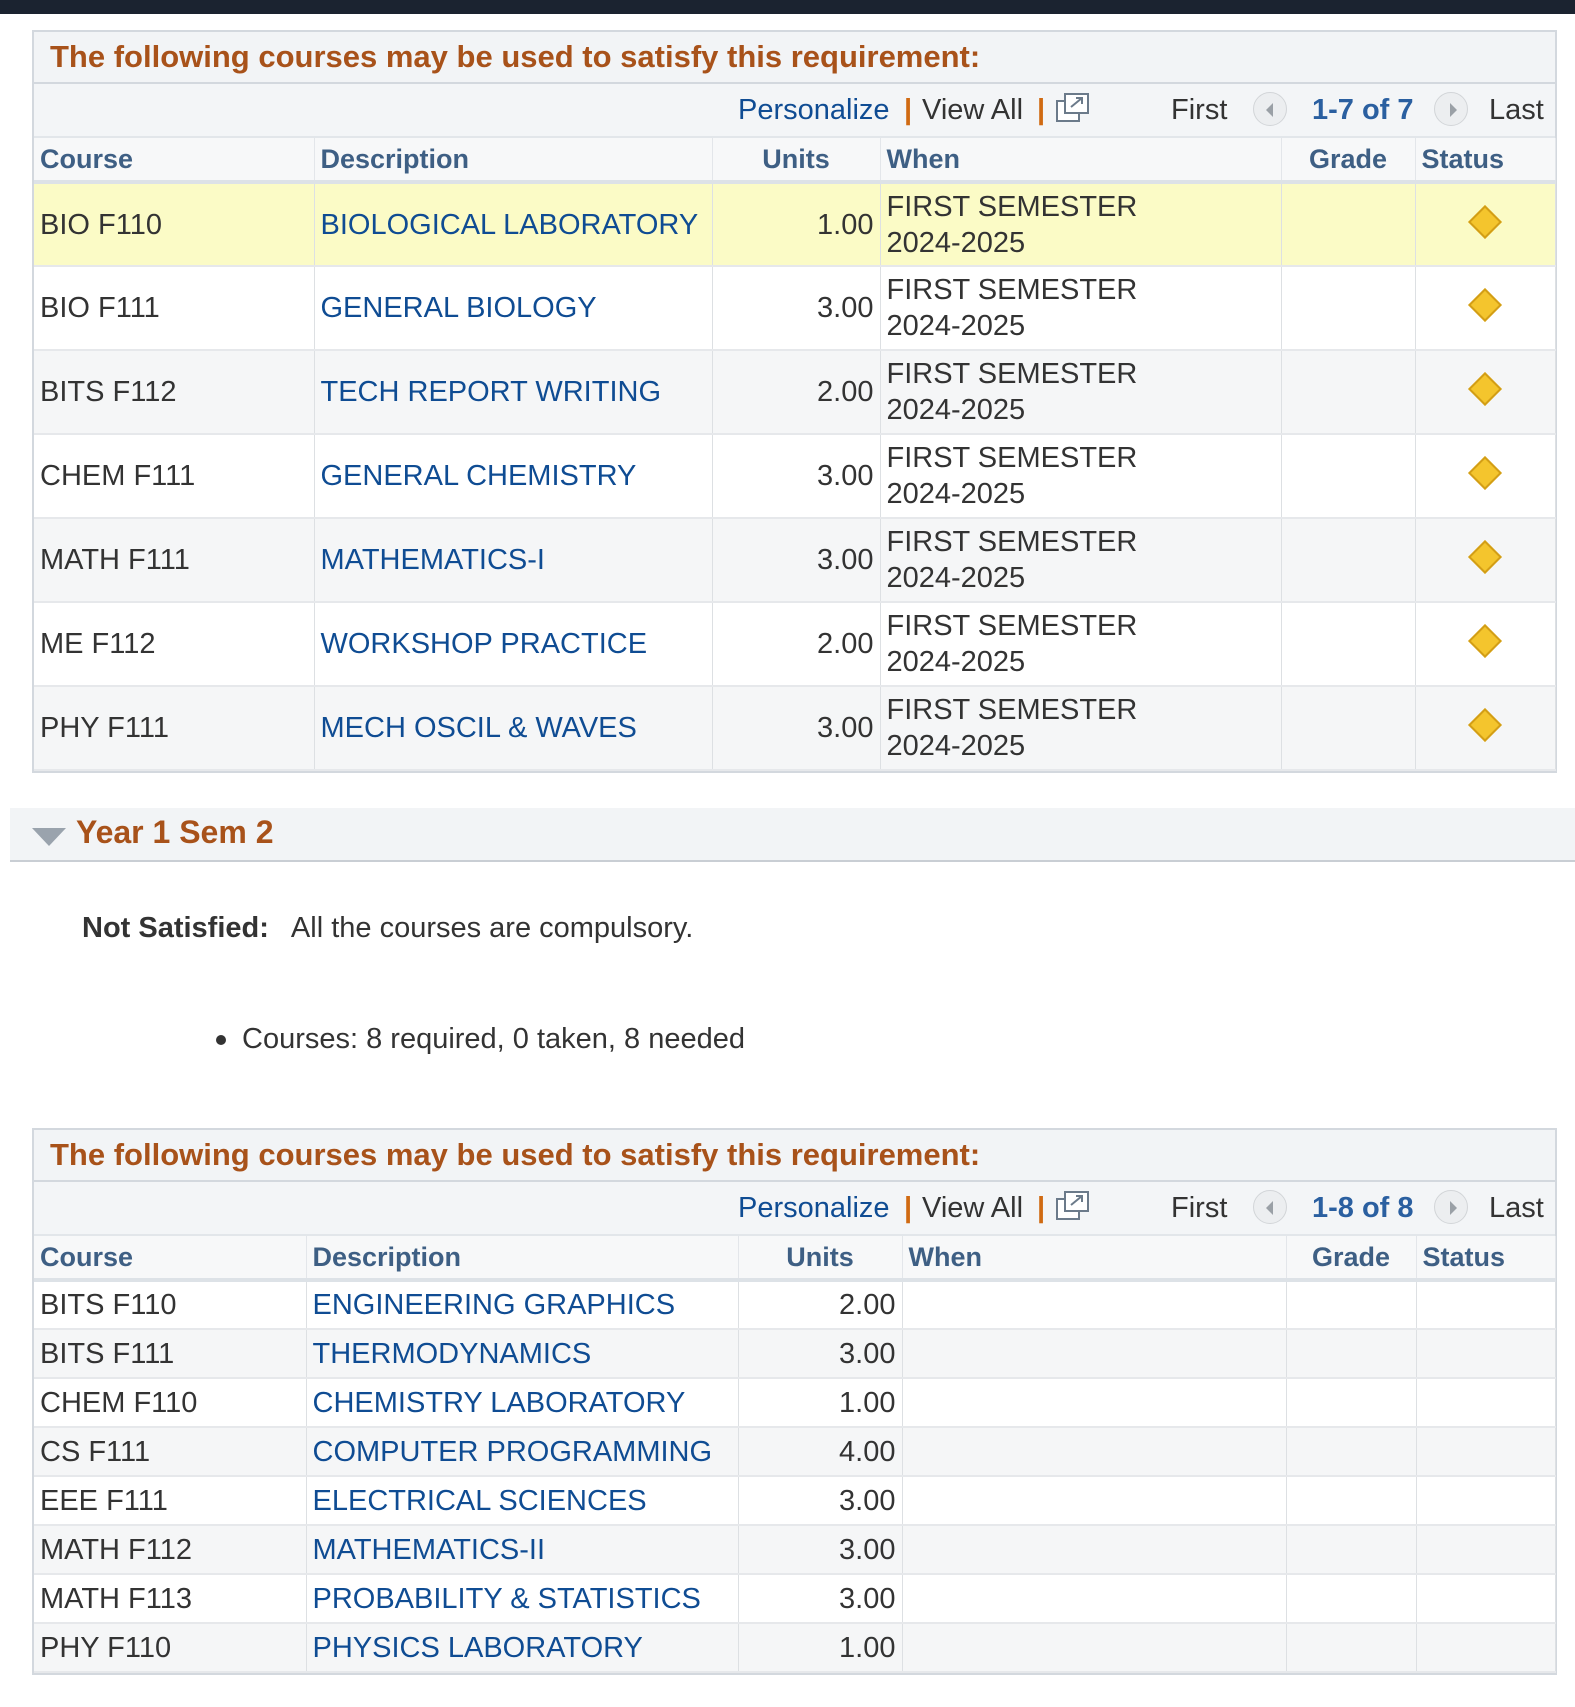 This screenshot has width=1575, height=1707. Describe the element at coordinates (170, 1599) in the screenshot. I see `course-cell: MATH F113` at that location.